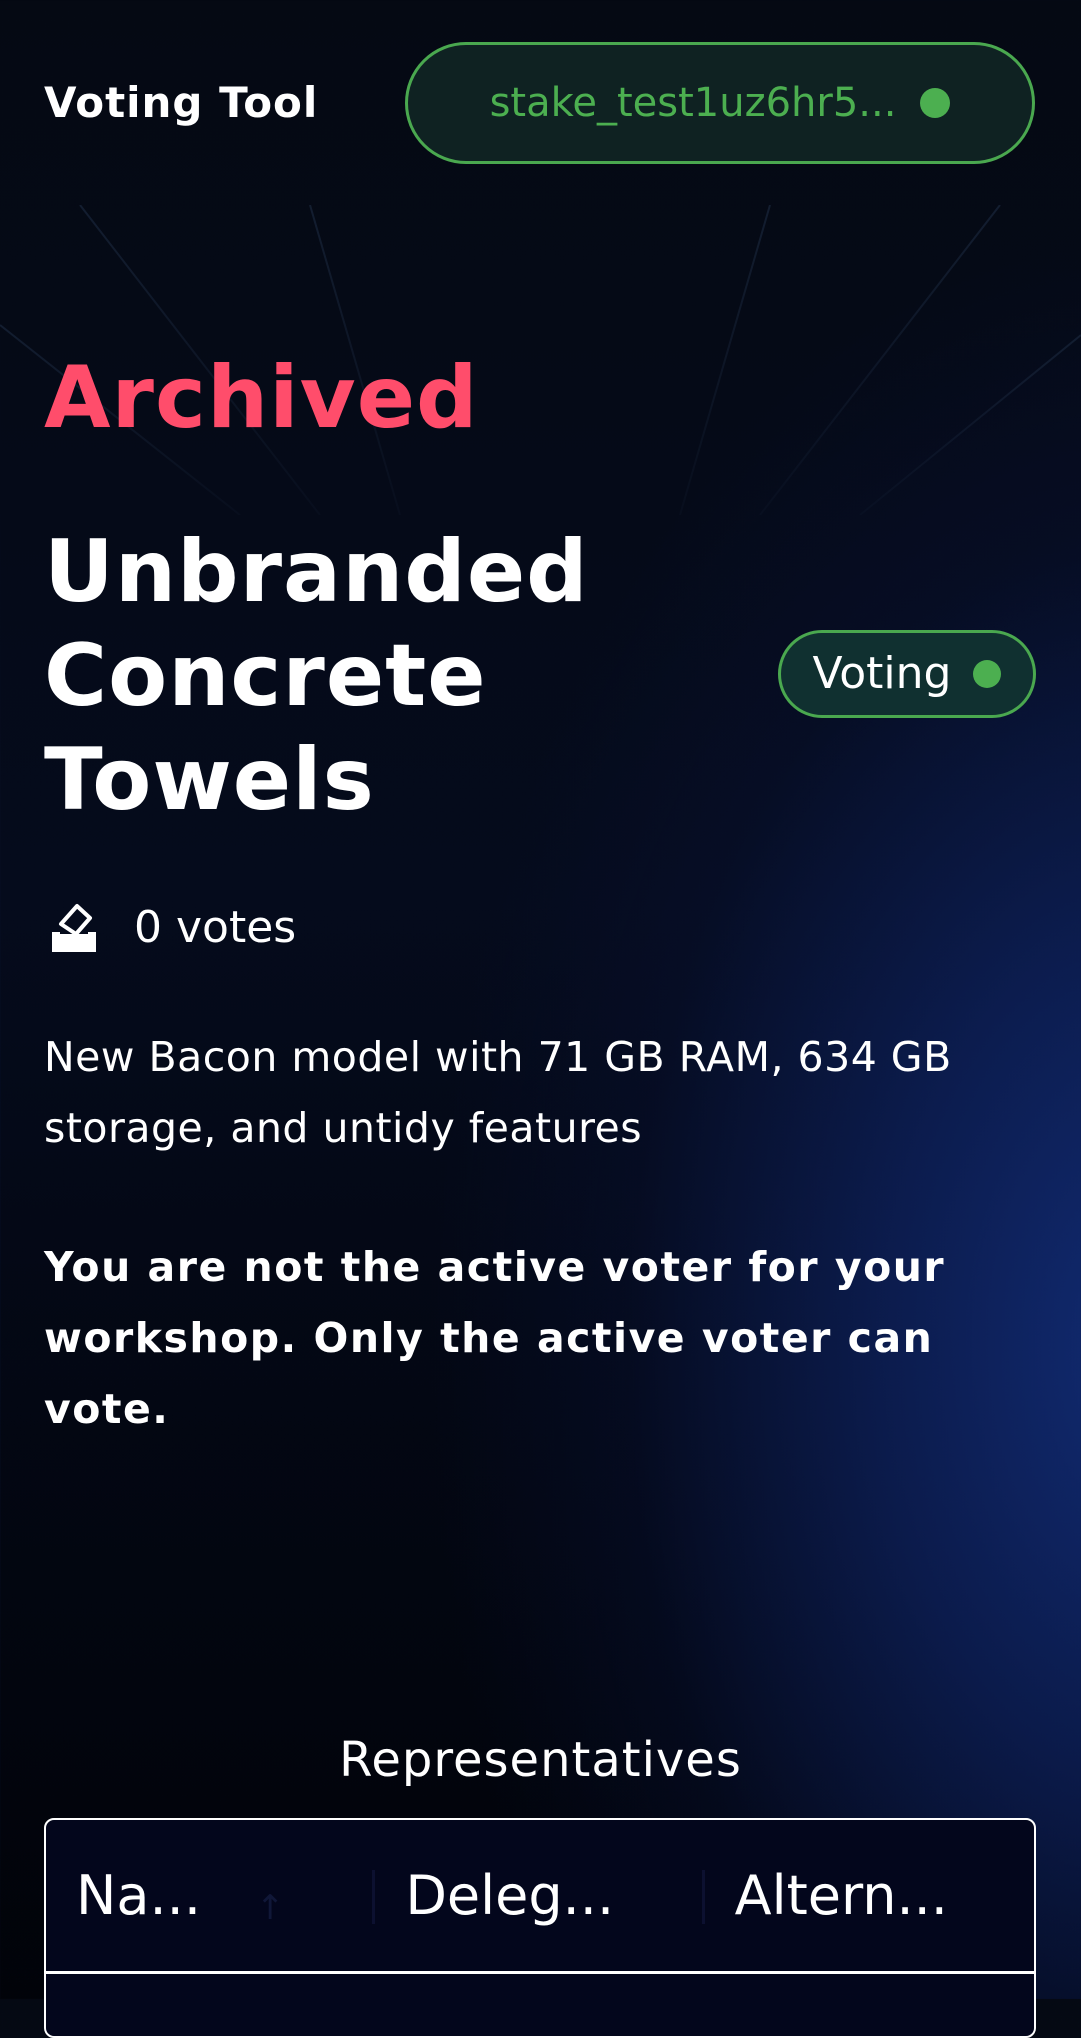  I want to click on connected-dot-icon, so click(935, 103).